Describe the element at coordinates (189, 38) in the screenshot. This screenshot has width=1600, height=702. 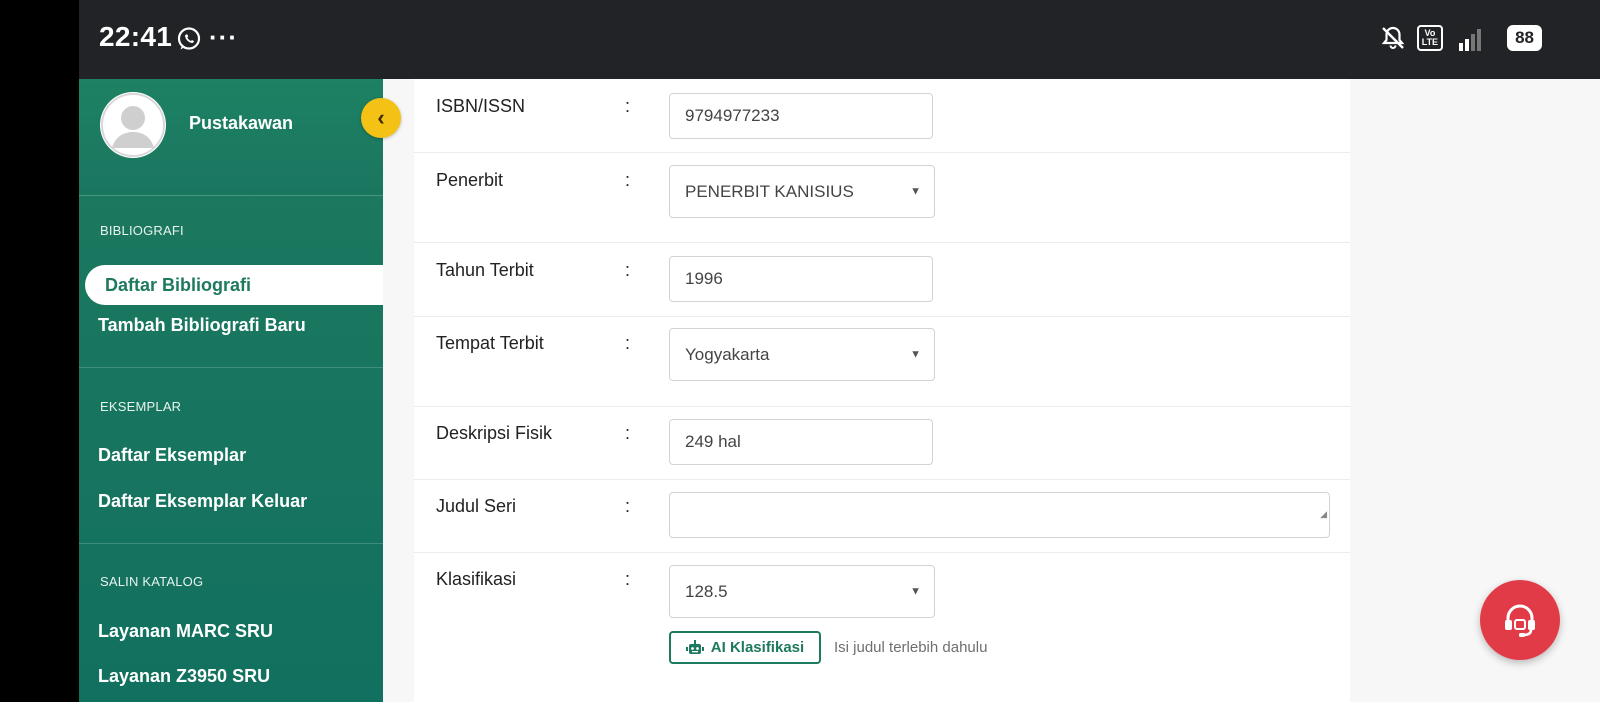
I see `whatsapp-icon` at that location.